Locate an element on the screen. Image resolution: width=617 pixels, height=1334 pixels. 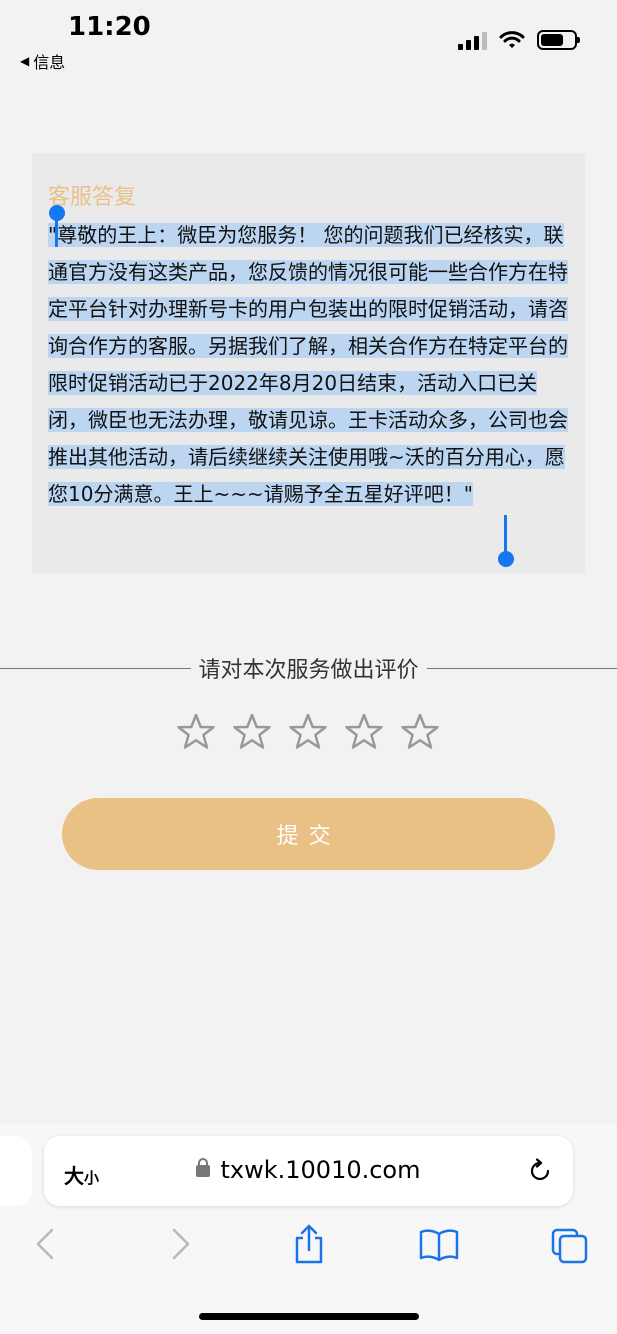
selection-start-handle is located at coordinates (57, 213).